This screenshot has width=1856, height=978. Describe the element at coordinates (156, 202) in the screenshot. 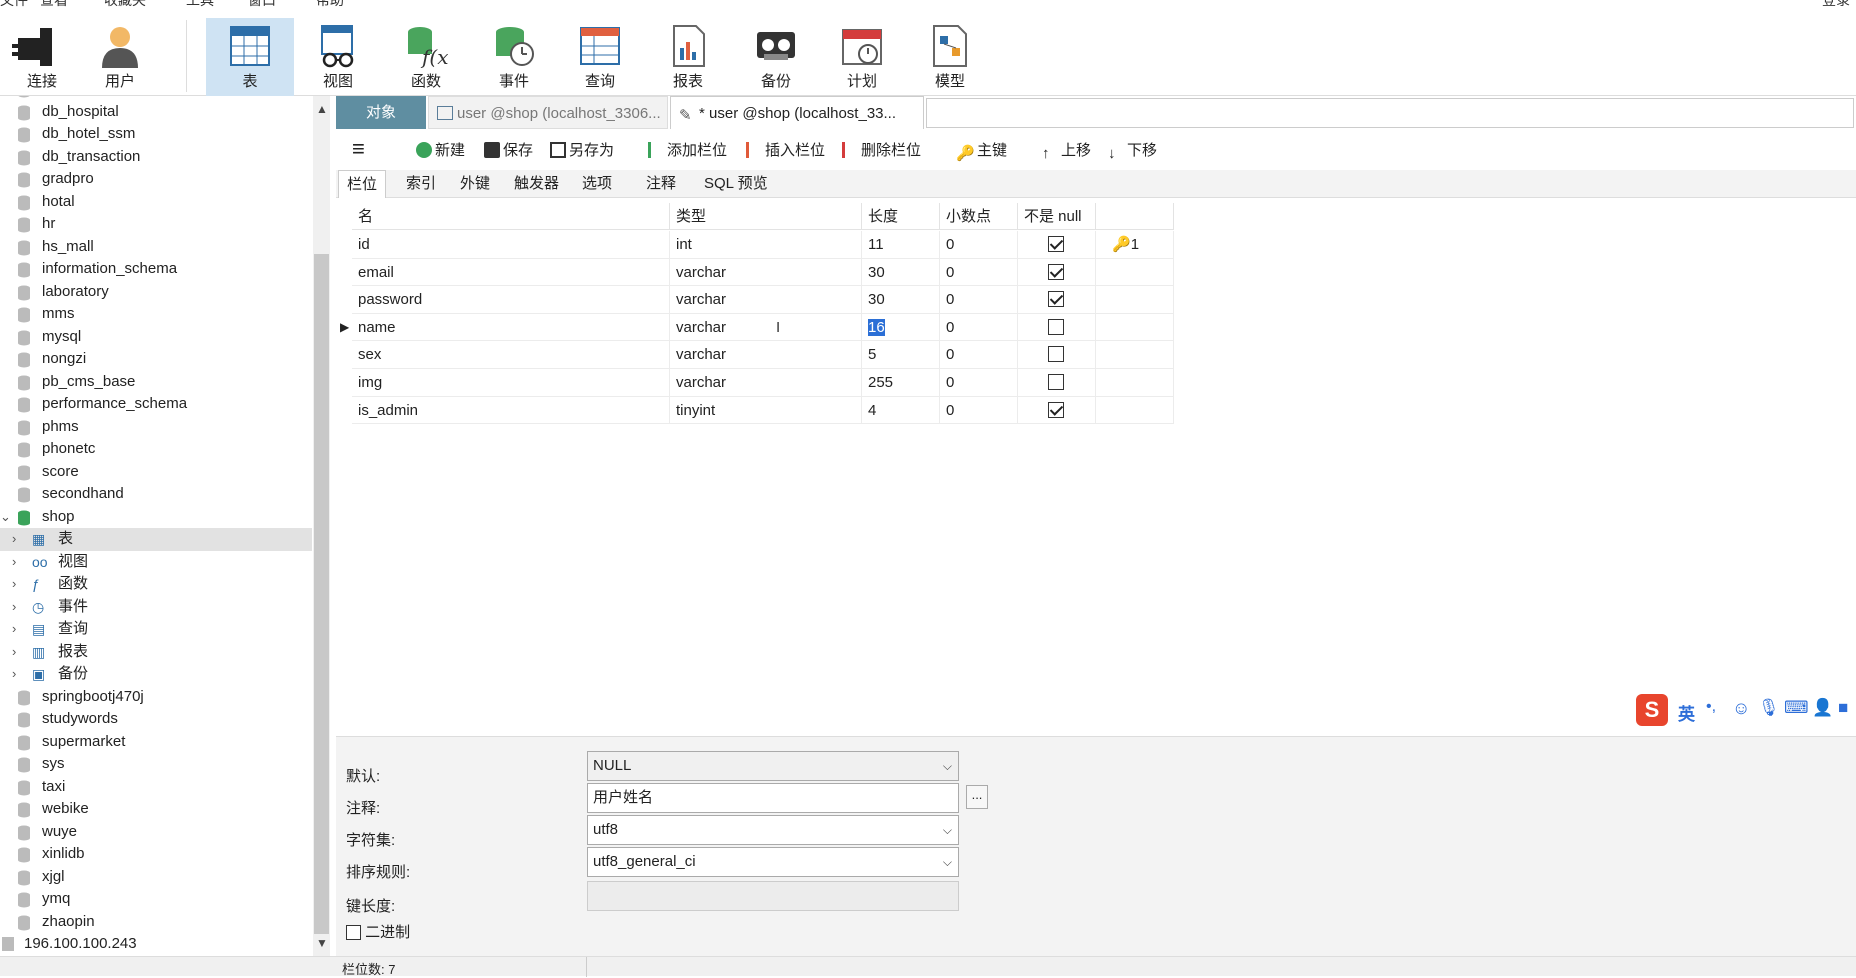

I see `tree-database-item: hotal` at that location.